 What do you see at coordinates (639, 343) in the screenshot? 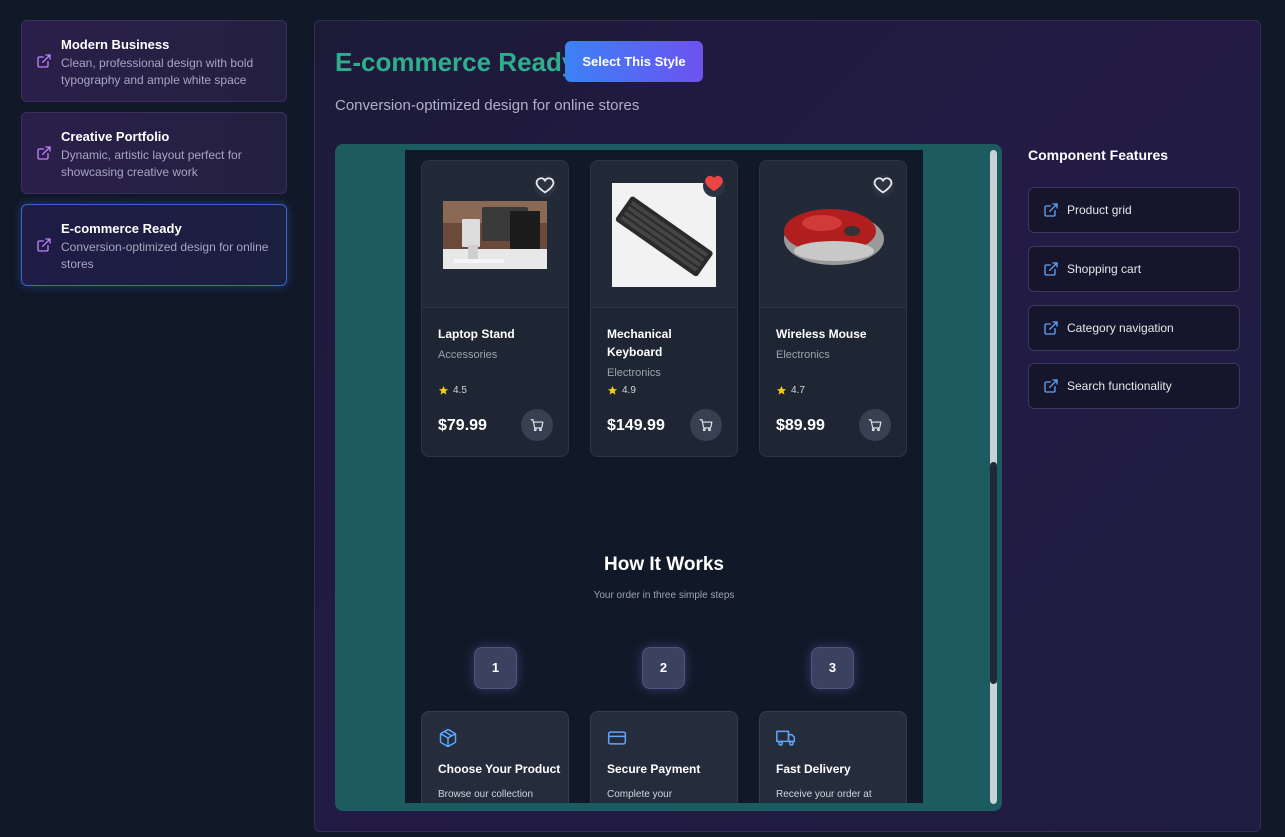
I see `product-name: Mechanical Keyboard` at bounding box center [639, 343].